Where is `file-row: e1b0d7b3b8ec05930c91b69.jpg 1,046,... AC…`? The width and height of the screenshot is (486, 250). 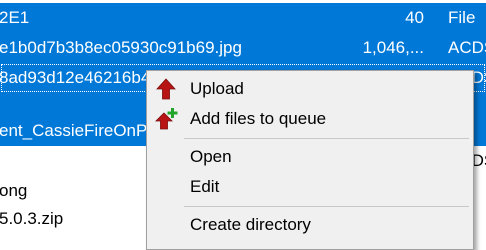 file-row: e1b0d7b3b8ec05930c91b69.jpg 1,046,... AC… is located at coordinates (243, 48).